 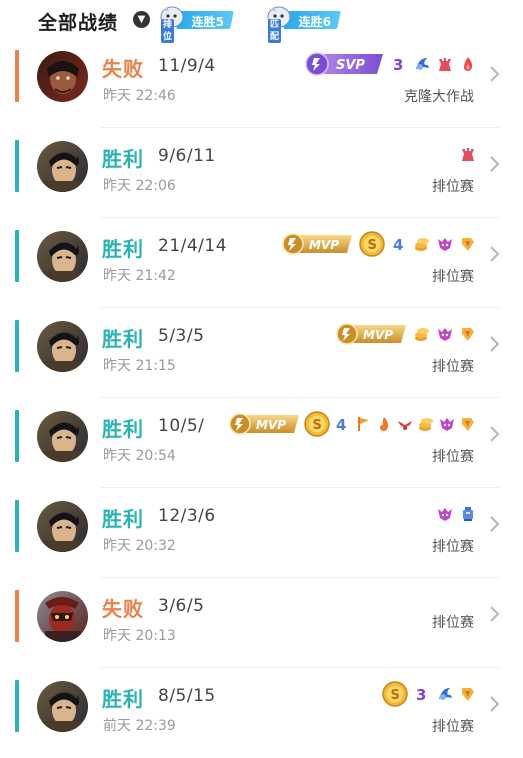 What do you see at coordinates (193, 246) in the screenshot?
I see `match-kda: 21/4/14` at bounding box center [193, 246].